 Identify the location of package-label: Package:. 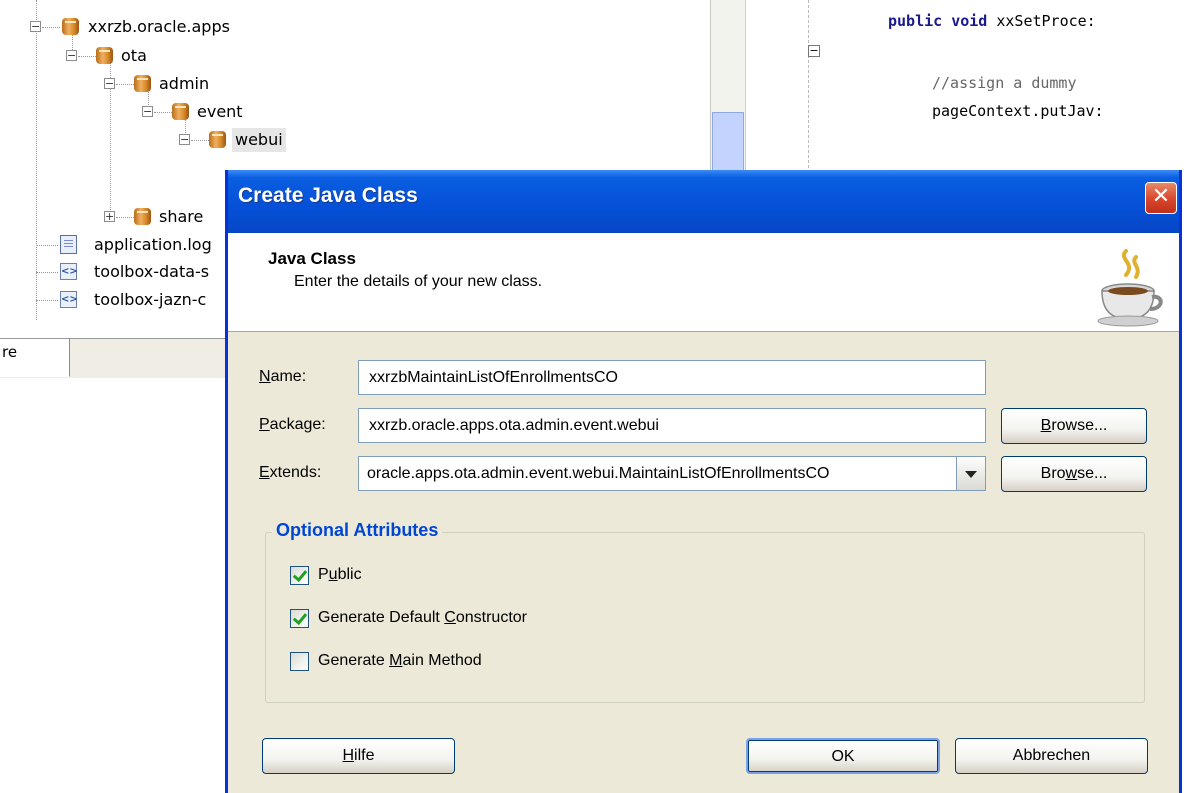
(292, 424).